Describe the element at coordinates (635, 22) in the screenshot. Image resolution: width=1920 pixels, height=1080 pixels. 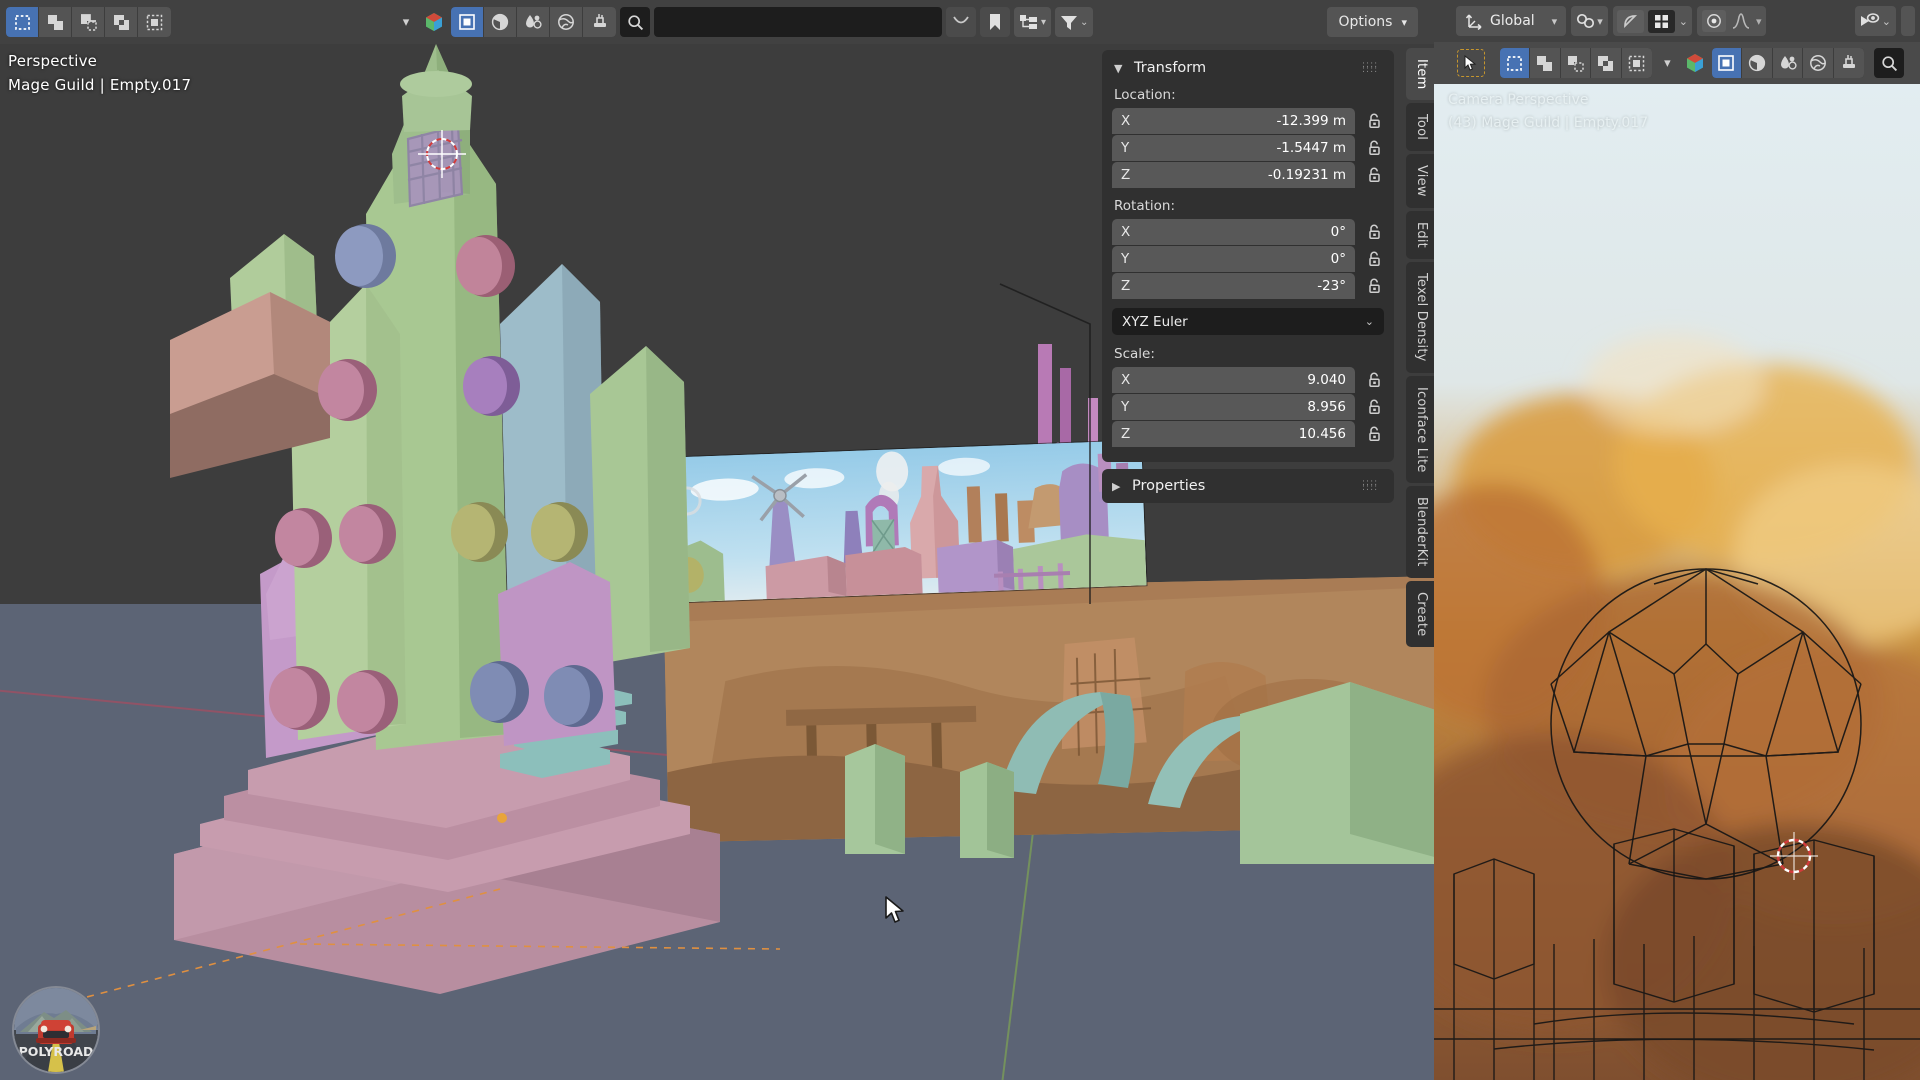
I see `header-search-icon` at that location.